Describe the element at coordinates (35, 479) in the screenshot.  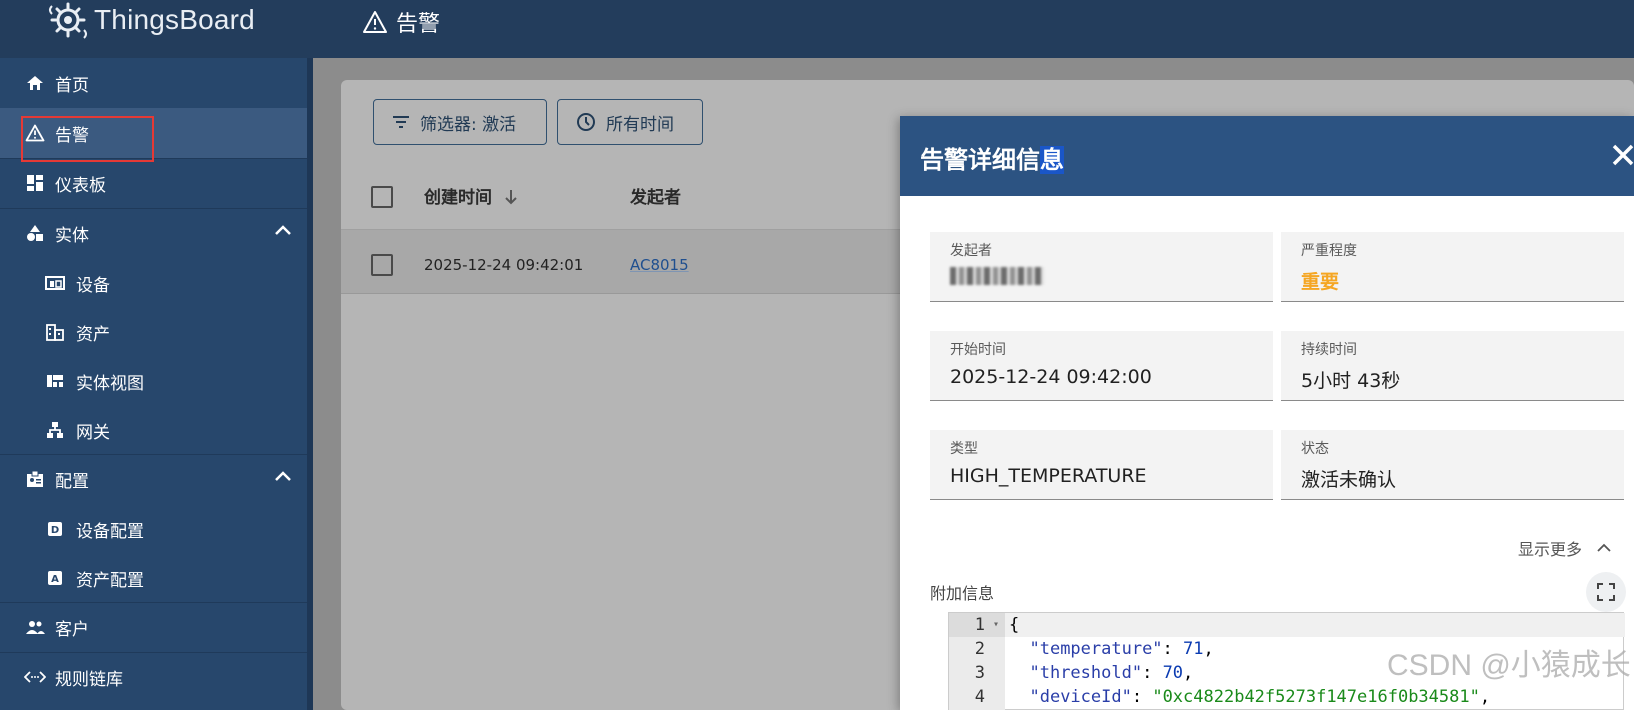
I see `profile-icon` at that location.